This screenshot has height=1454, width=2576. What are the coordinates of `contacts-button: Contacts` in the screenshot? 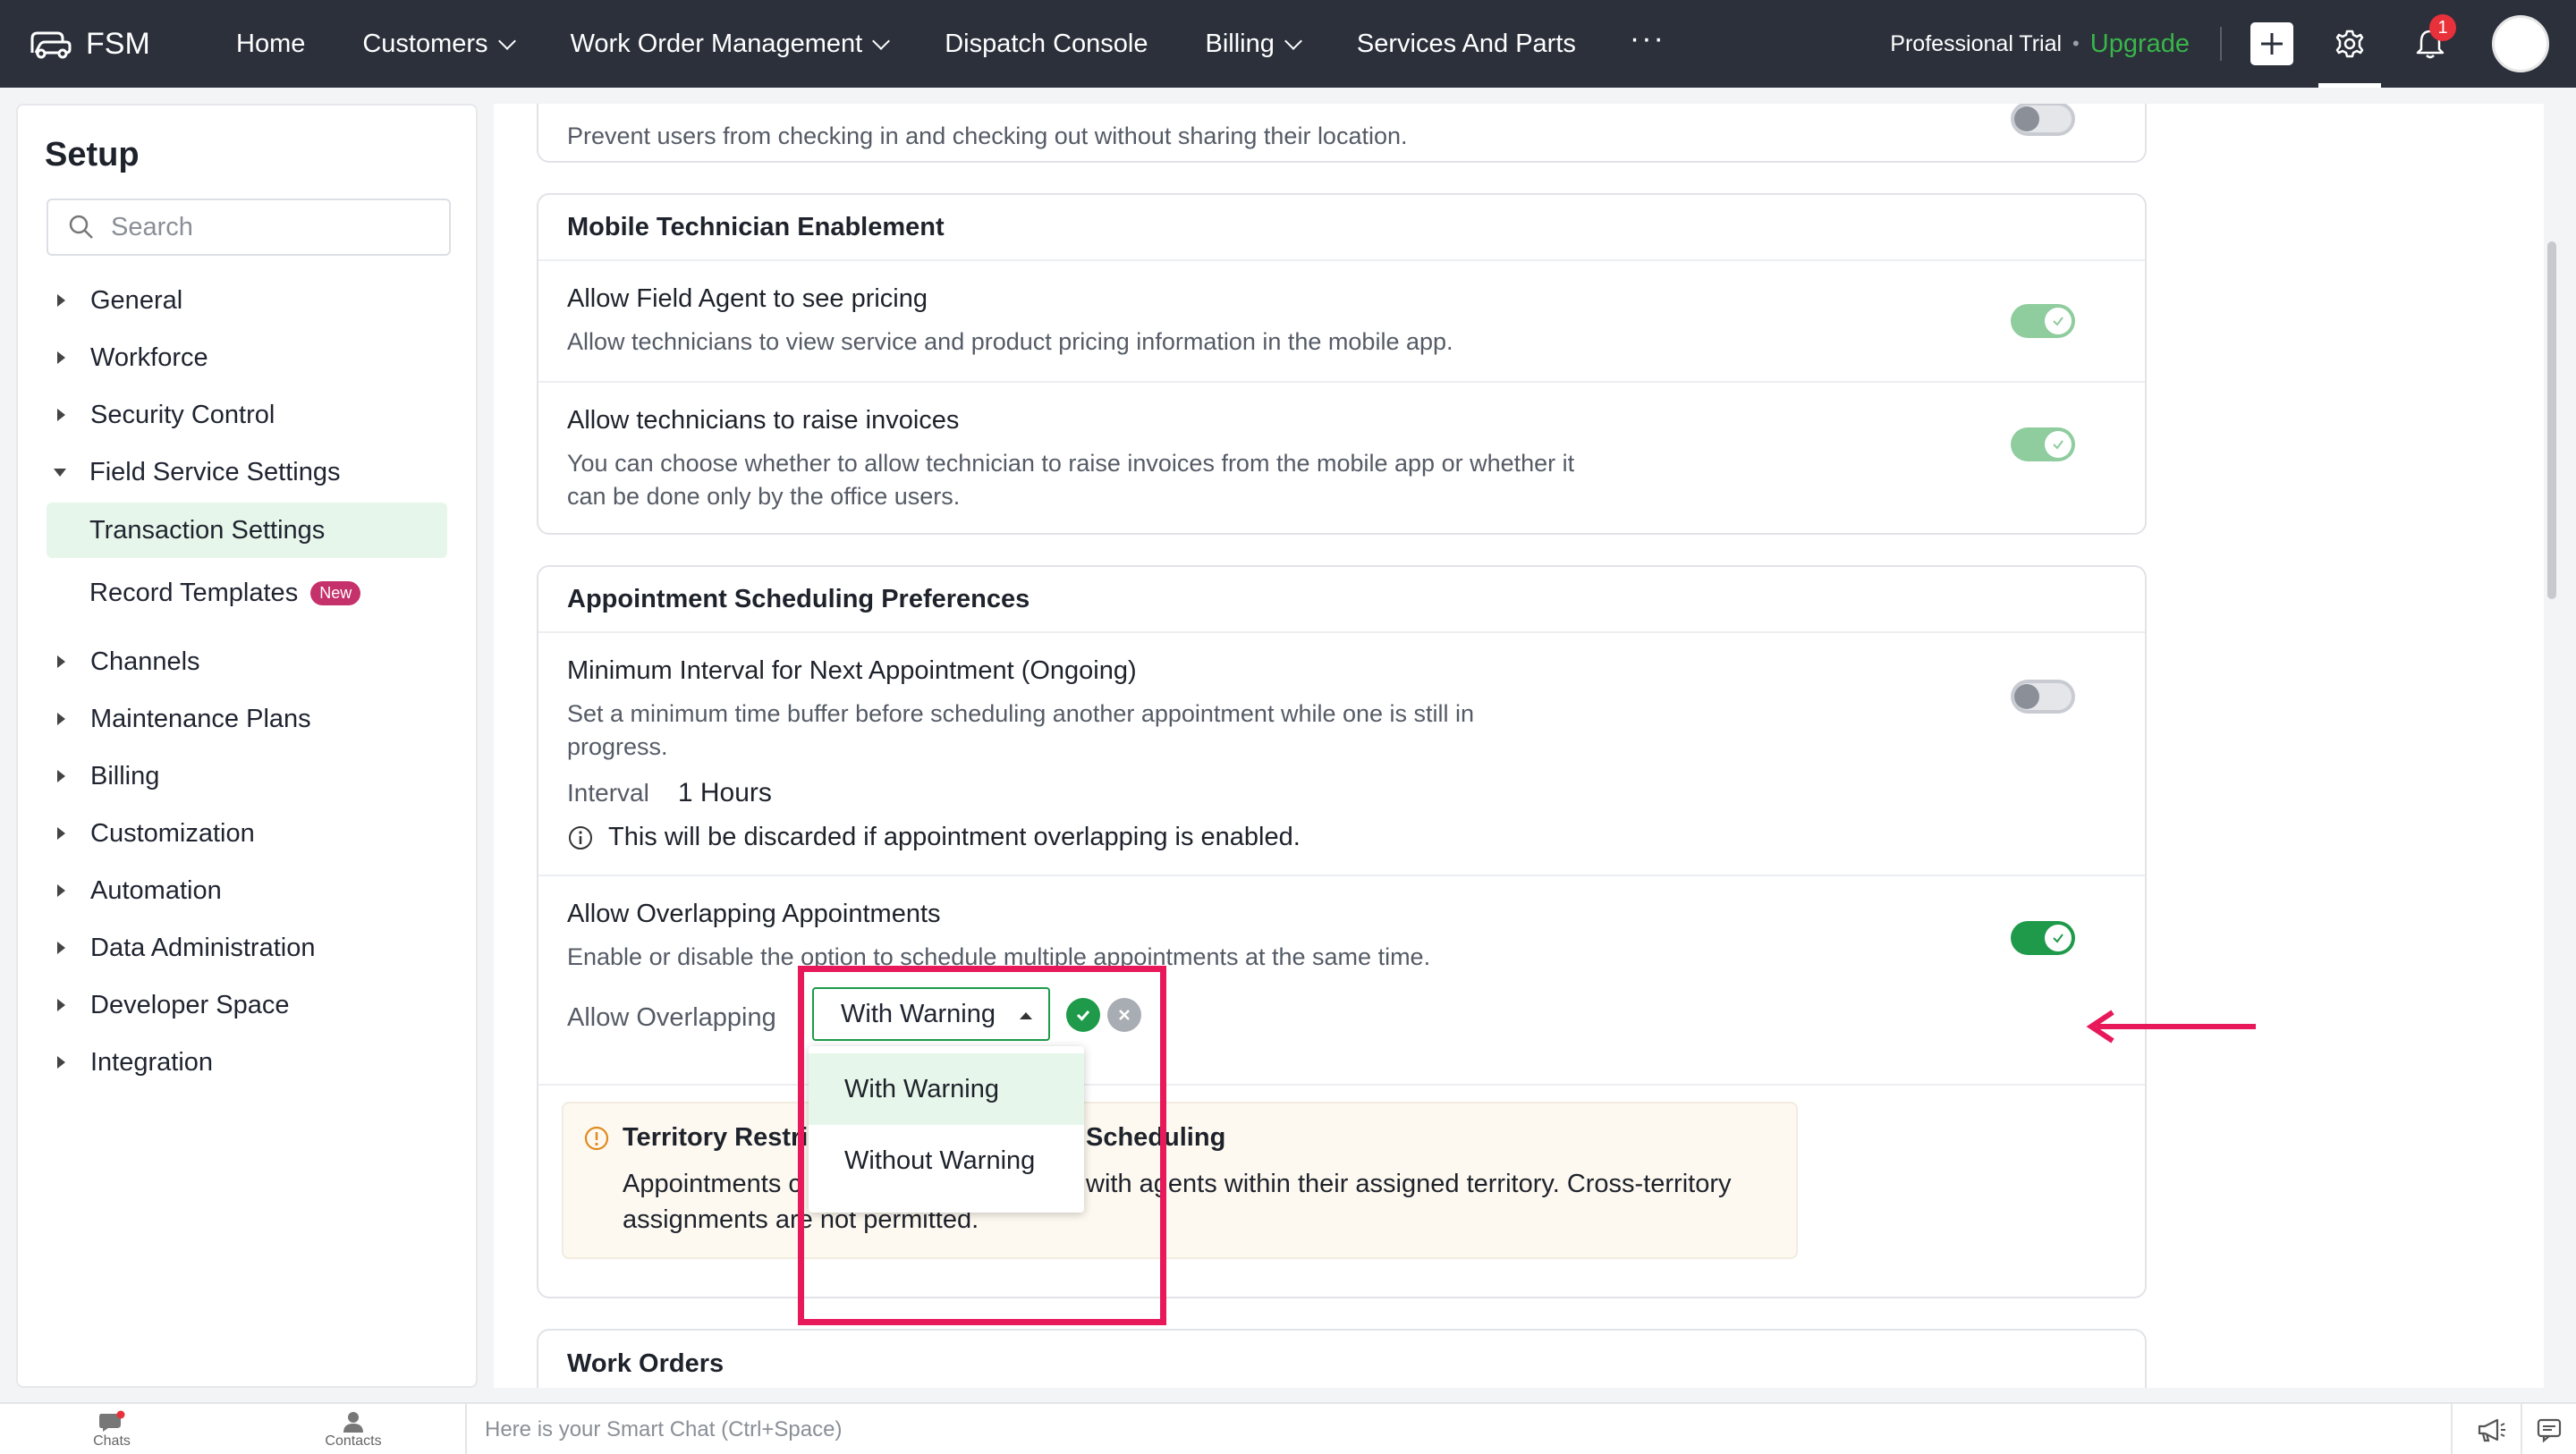 It's located at (353, 1429).